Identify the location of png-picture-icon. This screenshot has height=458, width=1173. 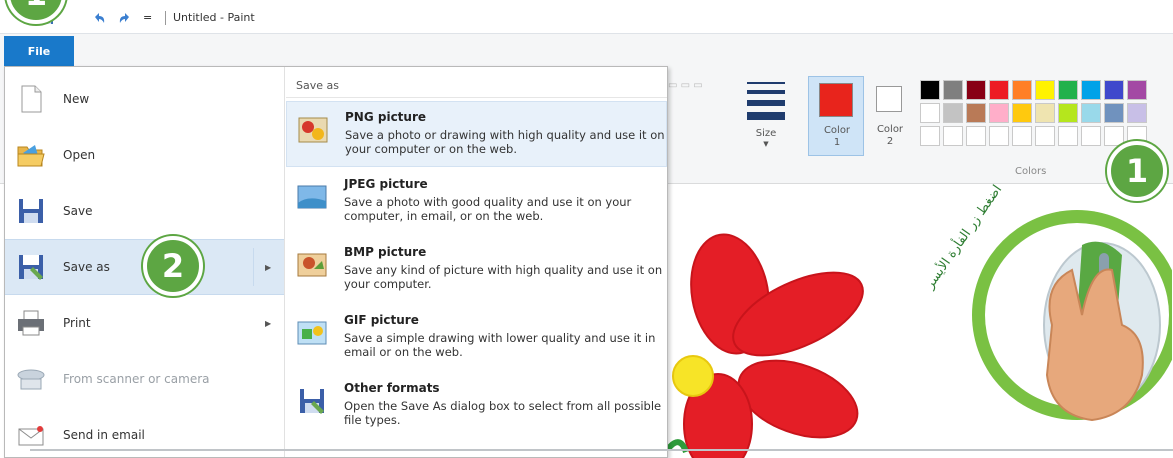
(313, 130).